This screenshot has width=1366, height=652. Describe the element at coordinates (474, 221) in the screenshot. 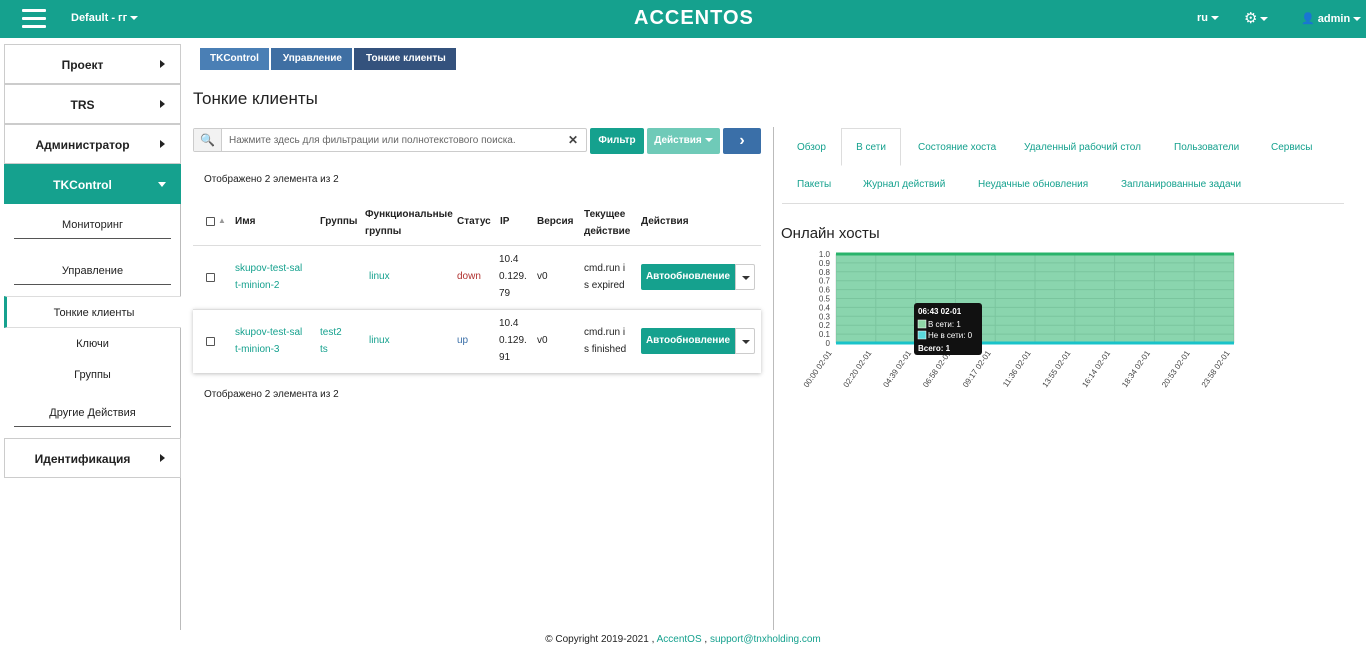

I see `column-header: Статус` at that location.